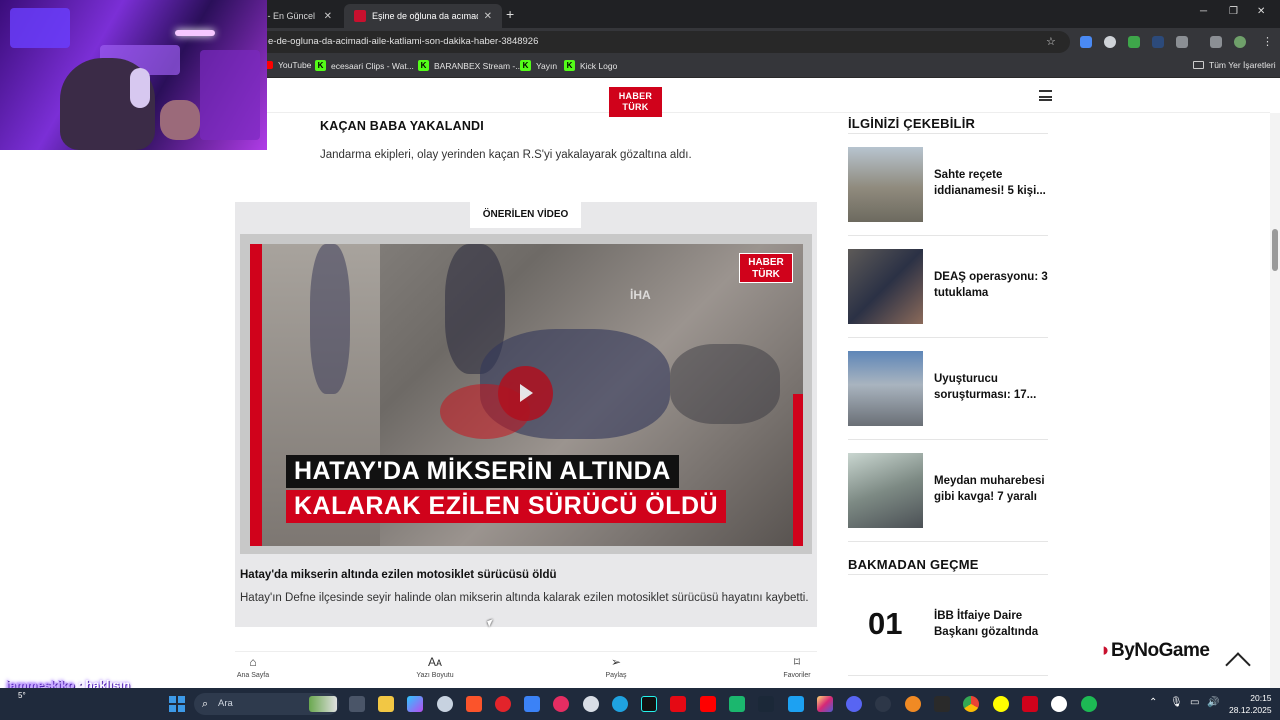  What do you see at coordinates (635, 102) in the screenshot?
I see `haberturk-logo: HABER TÜRK` at bounding box center [635, 102].